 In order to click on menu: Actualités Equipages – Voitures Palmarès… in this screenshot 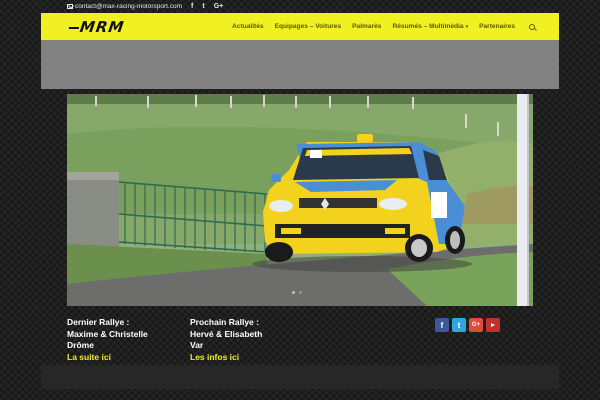, I will do `click(383, 26)`.